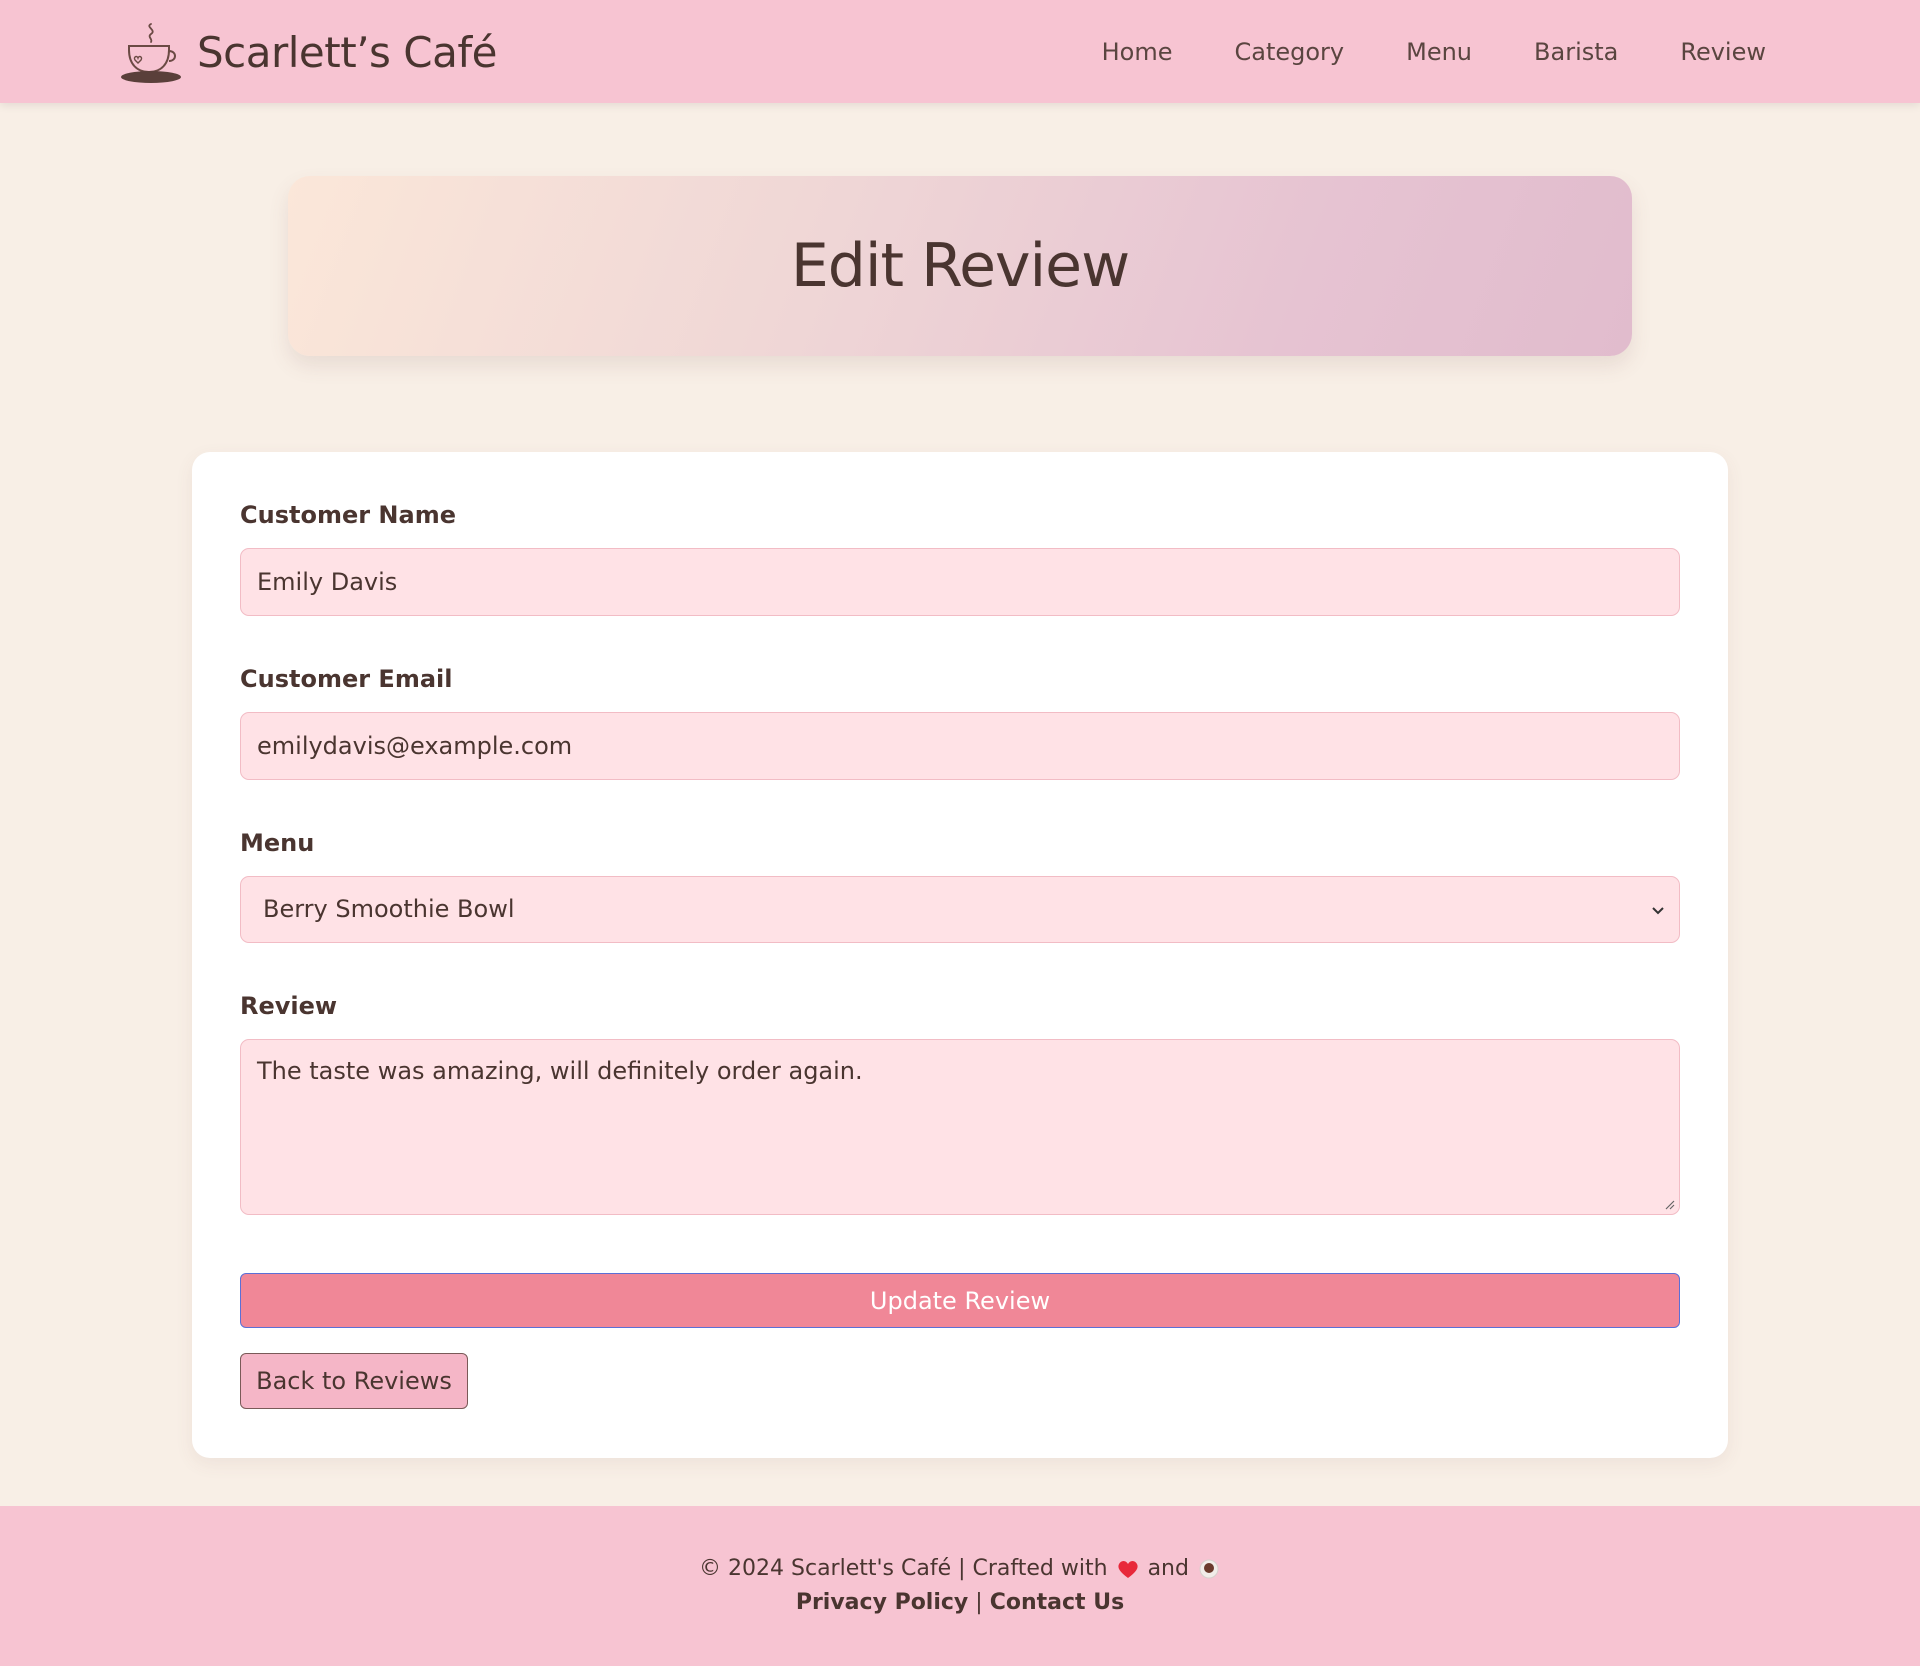 The height and width of the screenshot is (1666, 1920). I want to click on back-to-reviews-button: Back to Reviews, so click(354, 1381).